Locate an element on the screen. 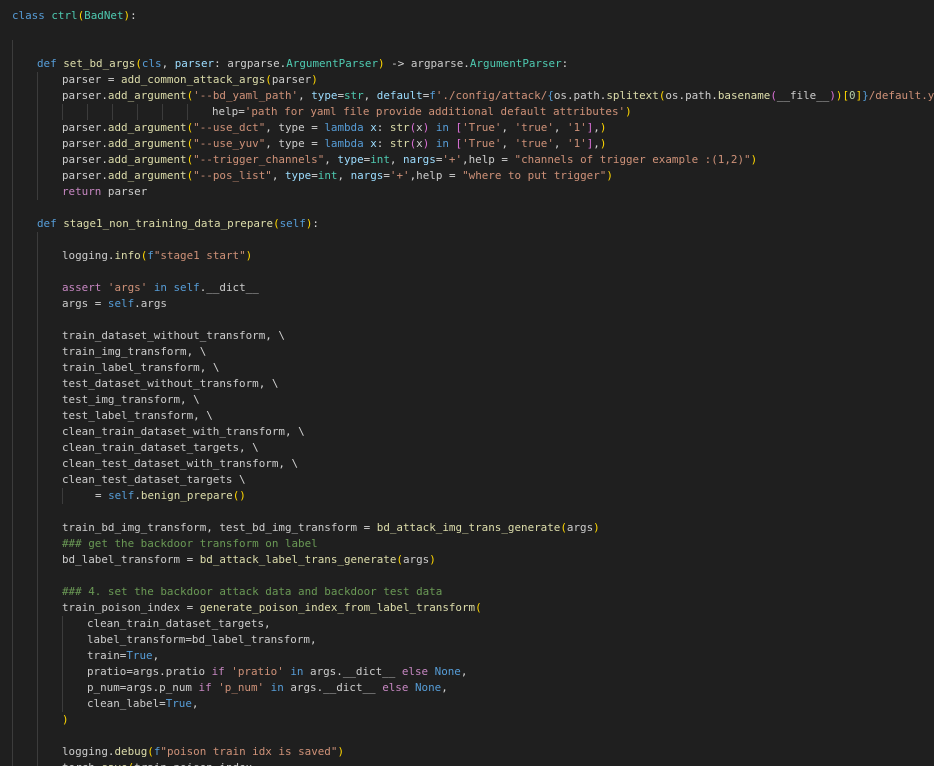 This screenshot has height=766, width=934. code-line: test_label_transform, \ is located at coordinates (467, 416).